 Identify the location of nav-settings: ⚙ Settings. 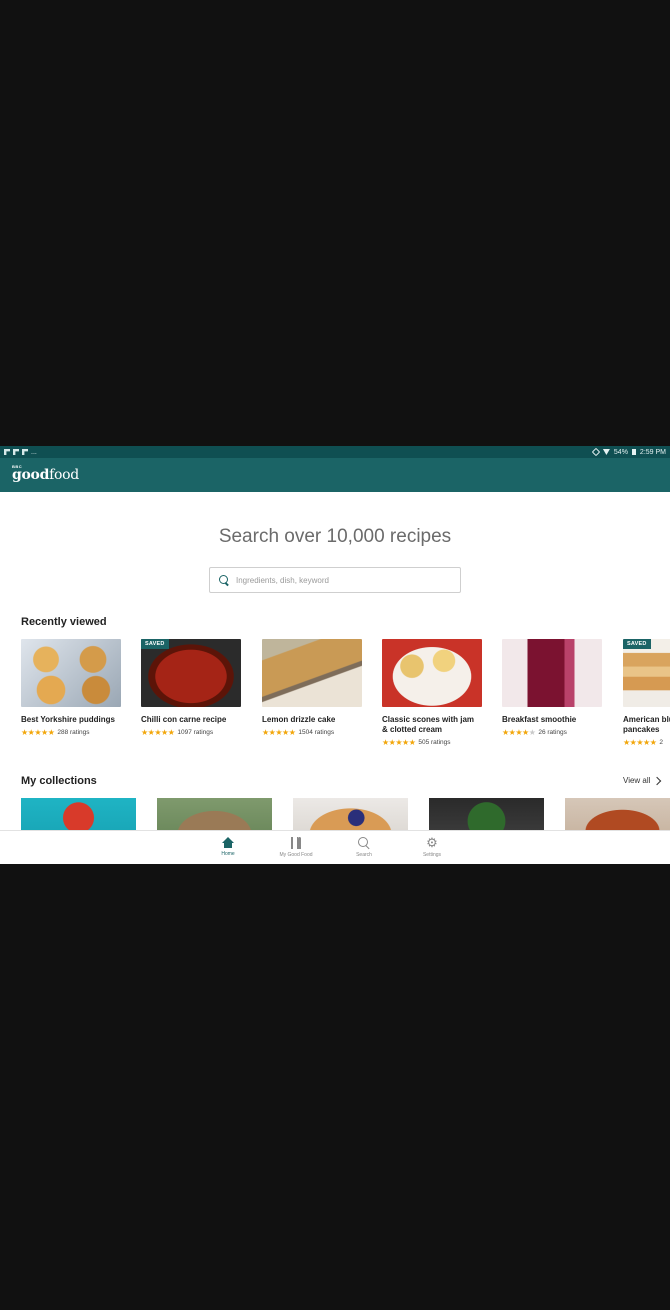
(432, 847).